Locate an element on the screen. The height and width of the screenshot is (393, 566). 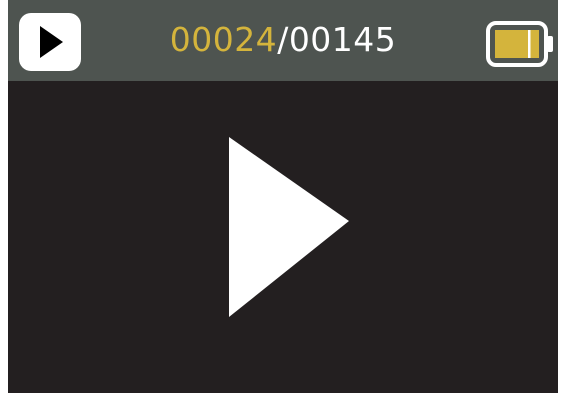
battery-icon is located at coordinates (519, 44).